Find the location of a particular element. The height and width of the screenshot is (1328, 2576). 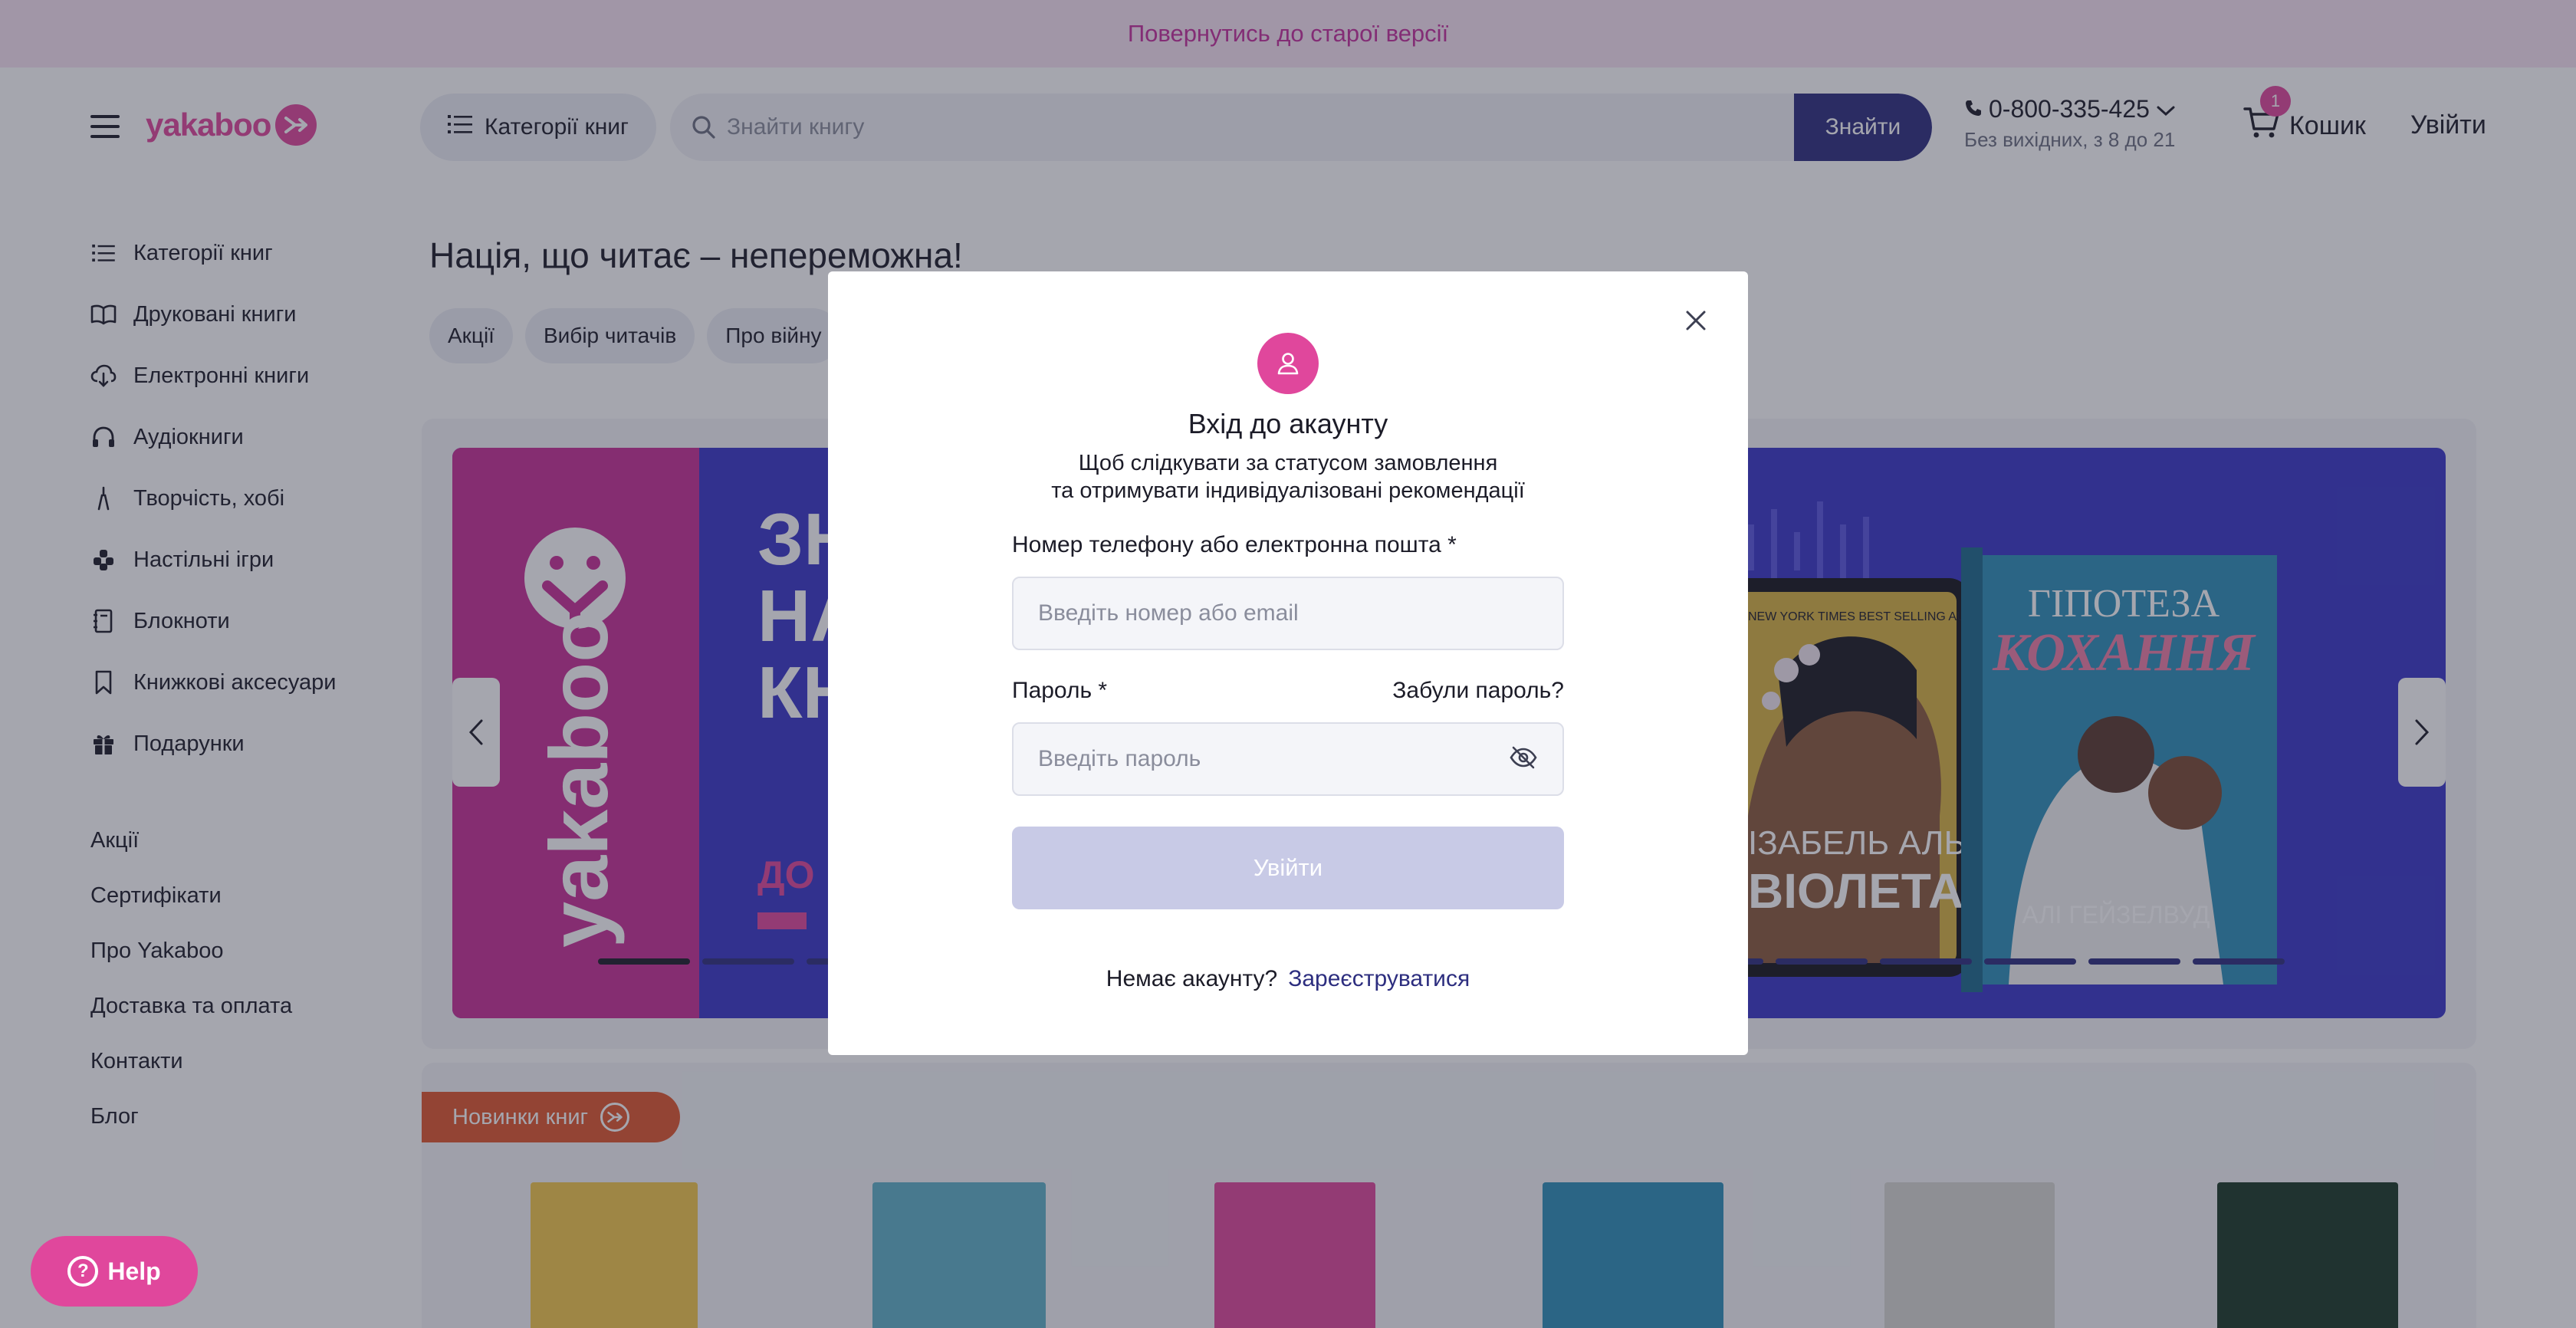

password-input is located at coordinates (1274, 759).